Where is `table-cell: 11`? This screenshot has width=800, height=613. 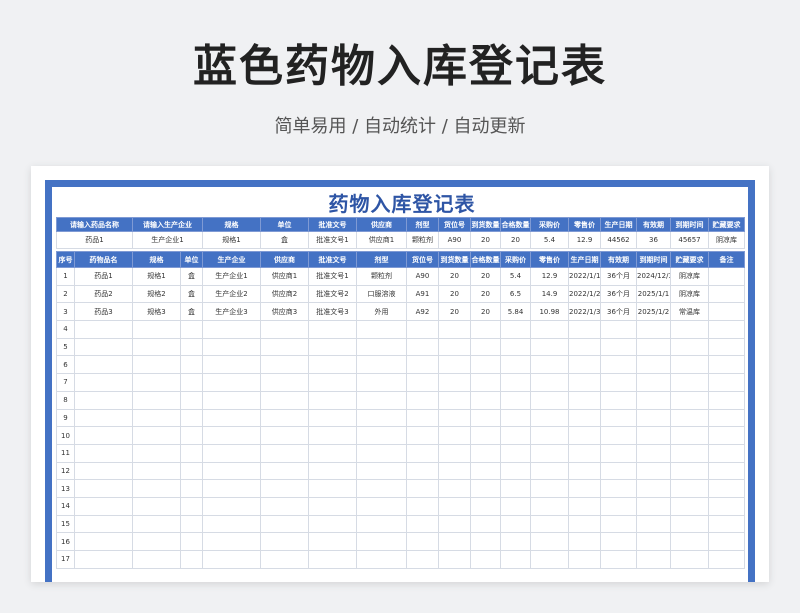
table-cell: 11 is located at coordinates (65, 453).